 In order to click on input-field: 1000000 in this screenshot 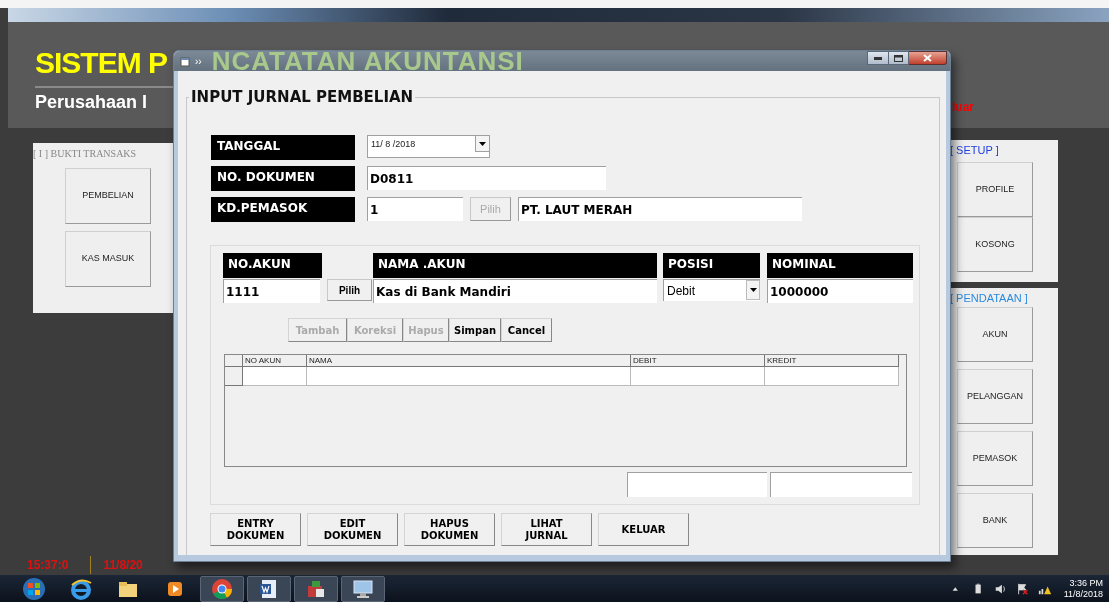, I will do `click(840, 291)`.